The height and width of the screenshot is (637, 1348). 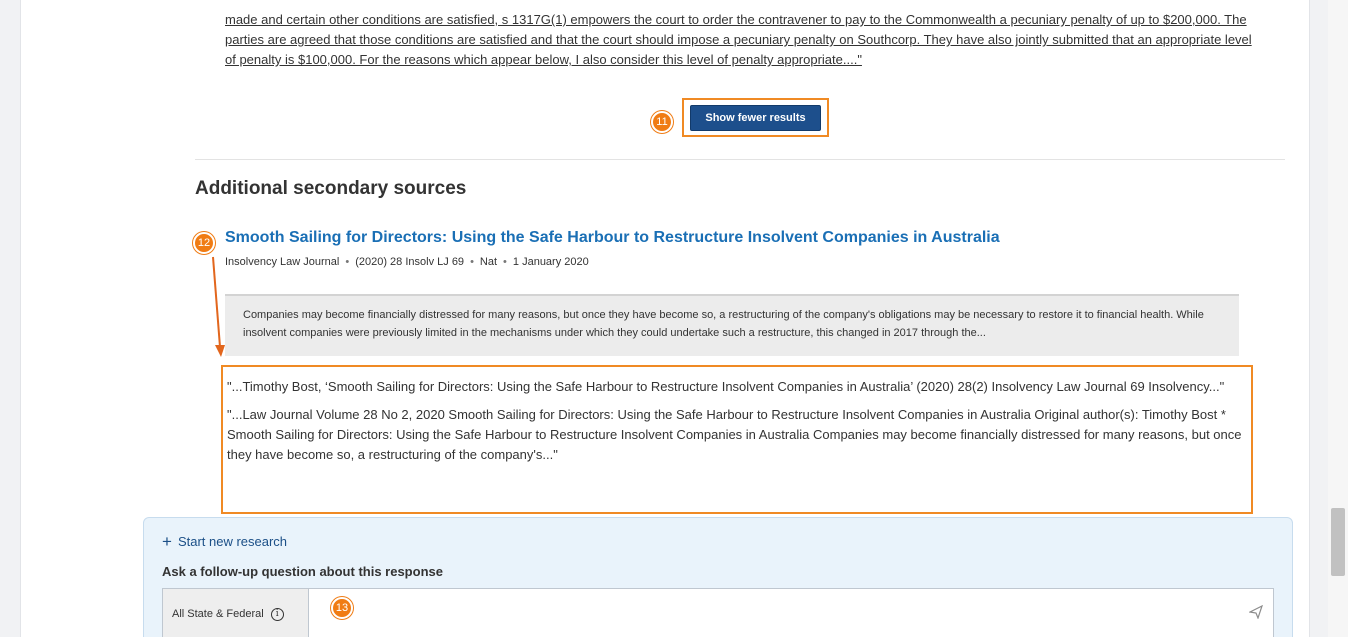 I want to click on section-heading: Additional secondary sources, so click(x=331, y=188).